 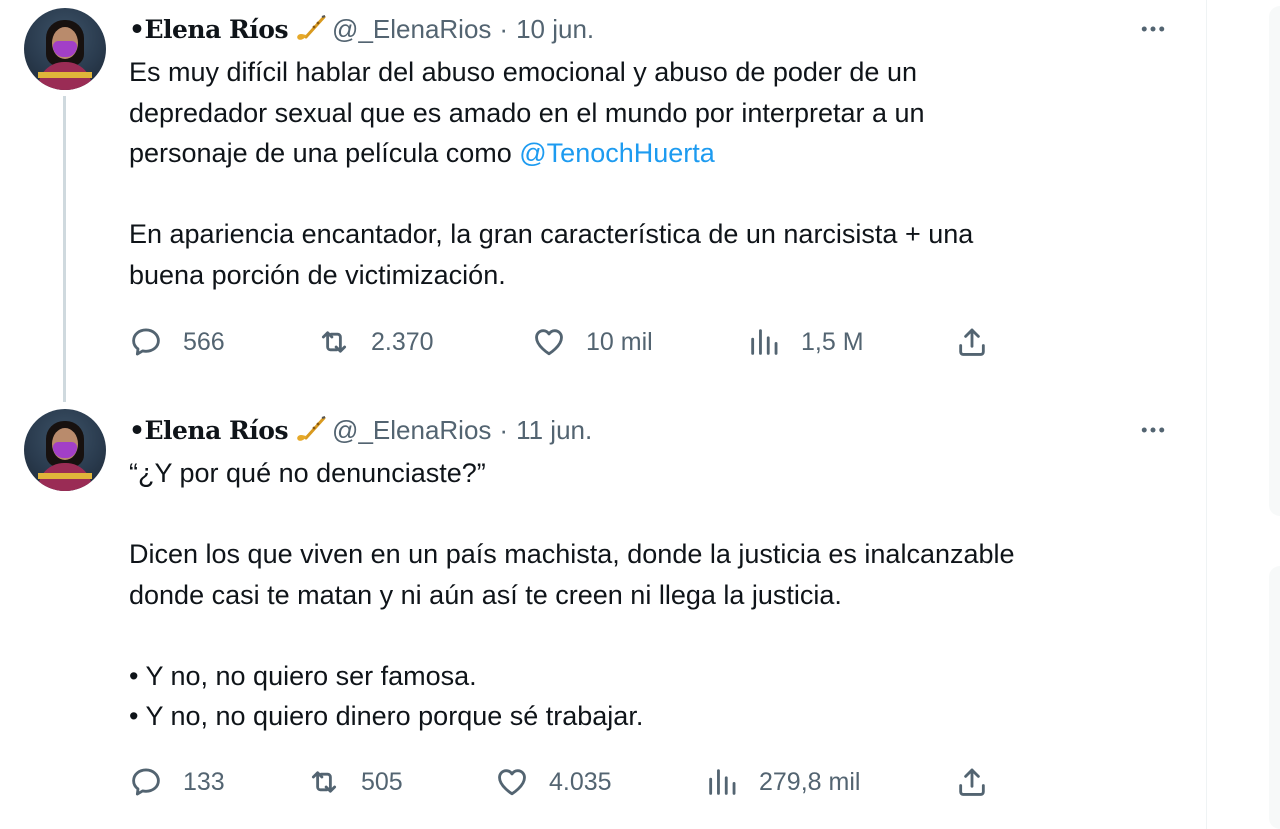 I want to click on view-count: 279,8 mil, so click(x=810, y=781).